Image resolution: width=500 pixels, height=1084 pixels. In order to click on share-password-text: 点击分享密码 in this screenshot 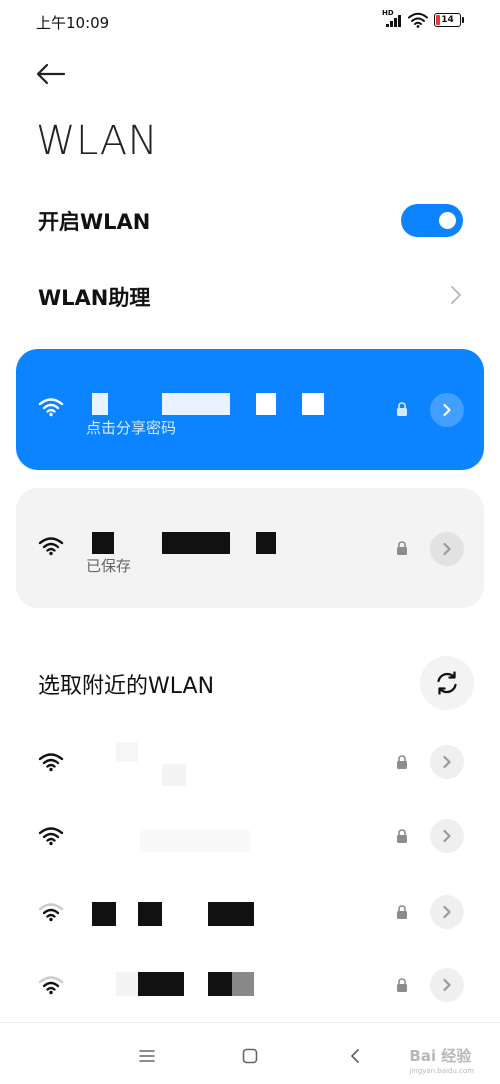, I will do `click(131, 428)`.